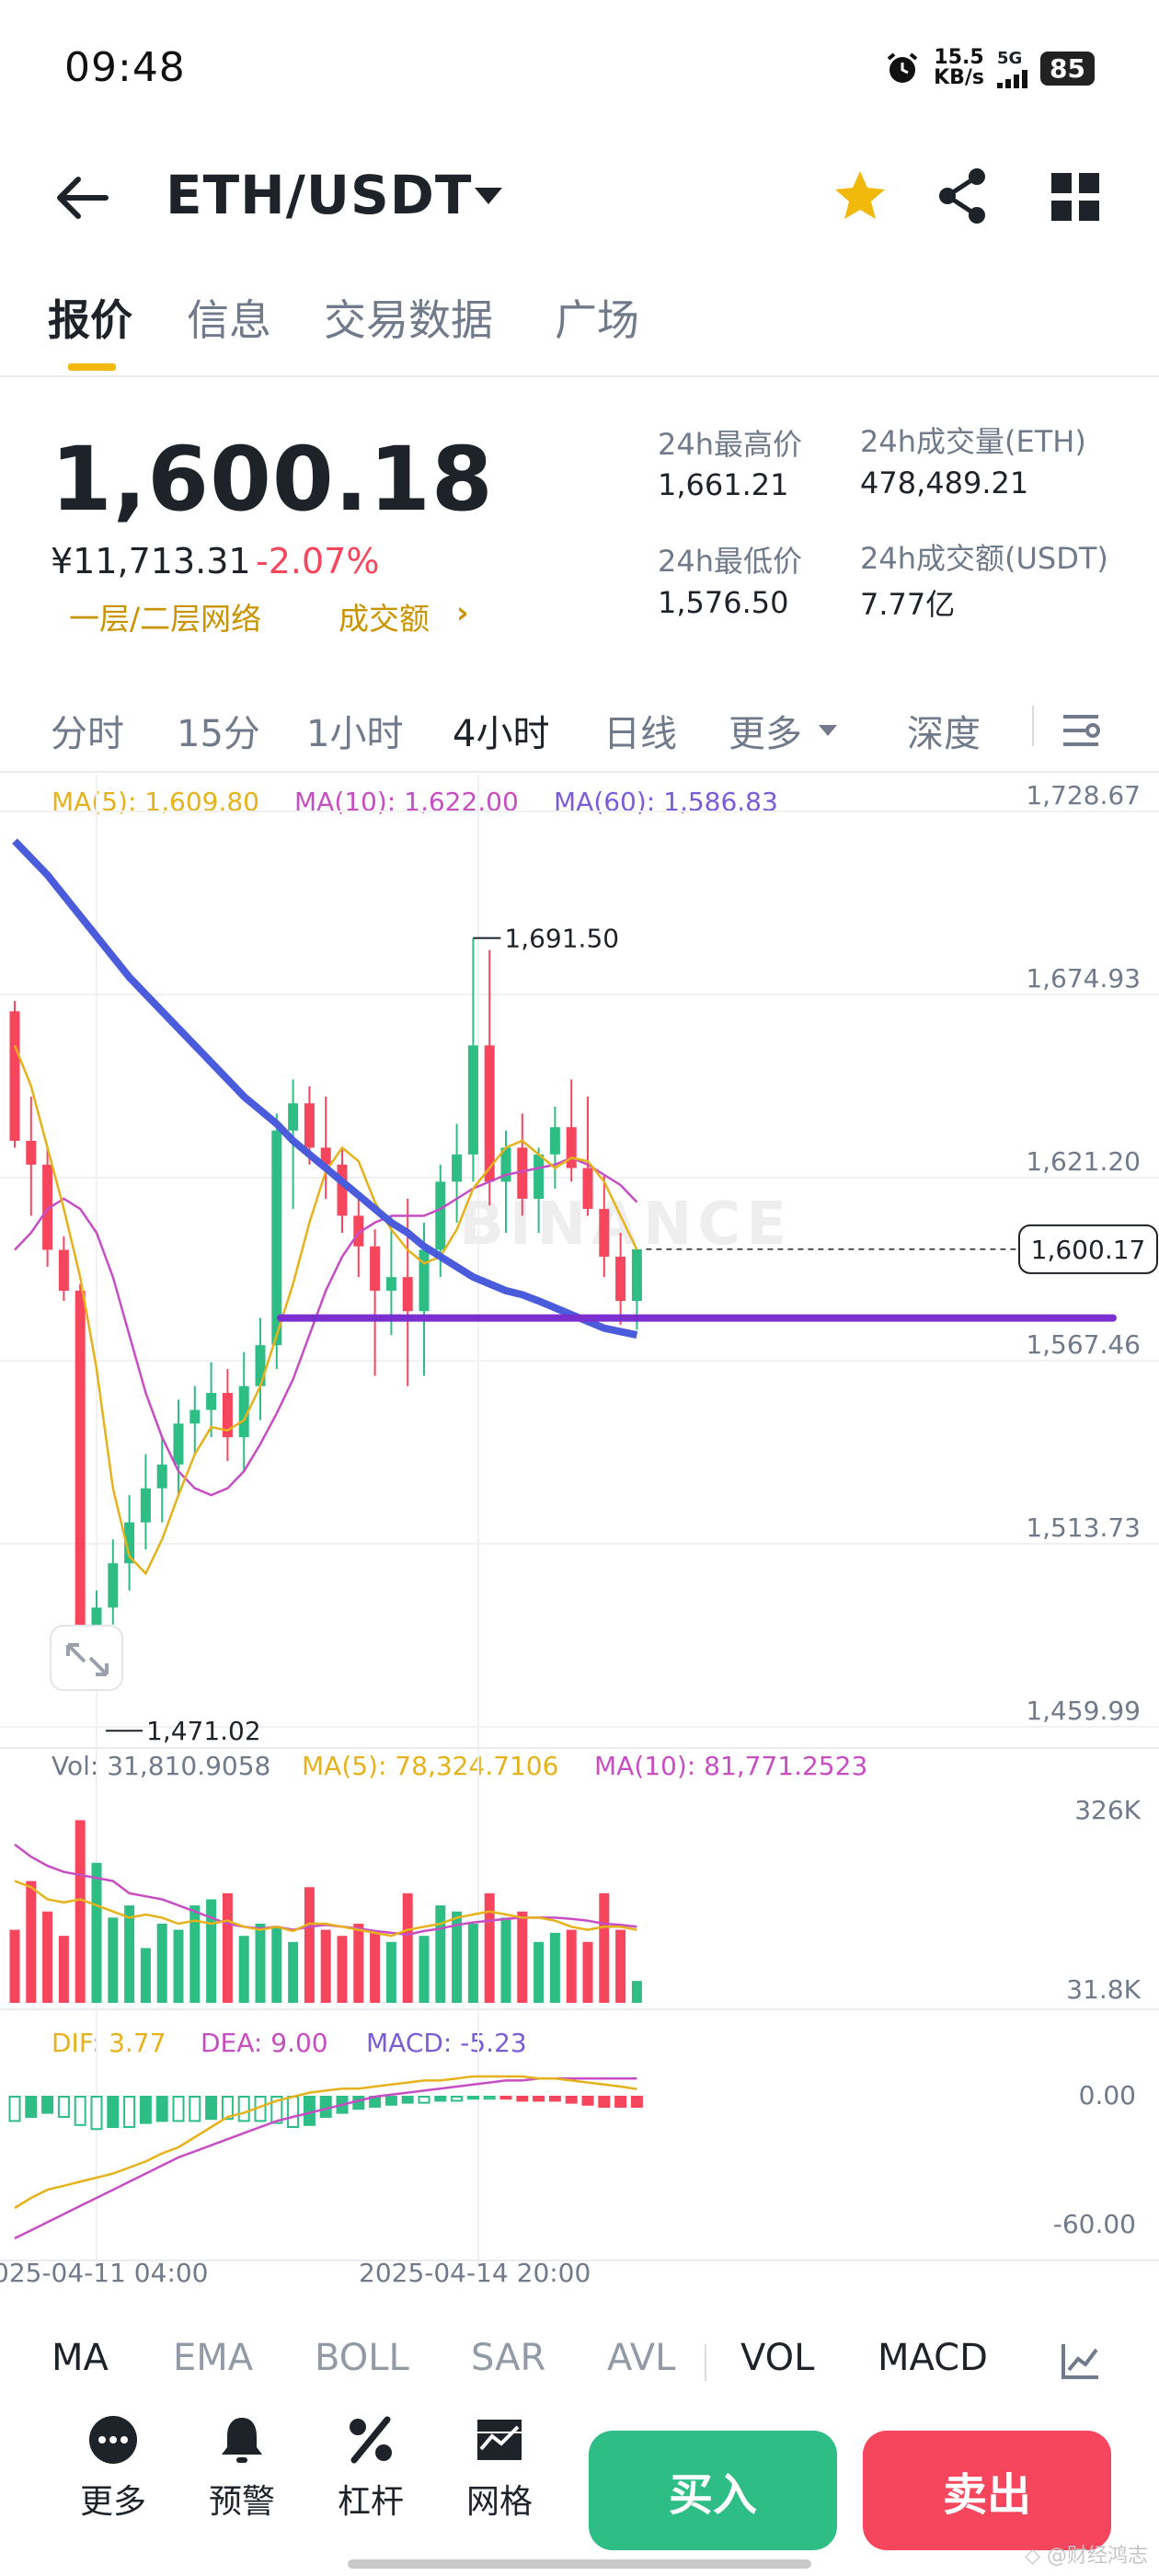 This screenshot has height=2576, width=1159. What do you see at coordinates (1083, 1527) in the screenshot?
I see `price-axis-label: 1,513.73` at bounding box center [1083, 1527].